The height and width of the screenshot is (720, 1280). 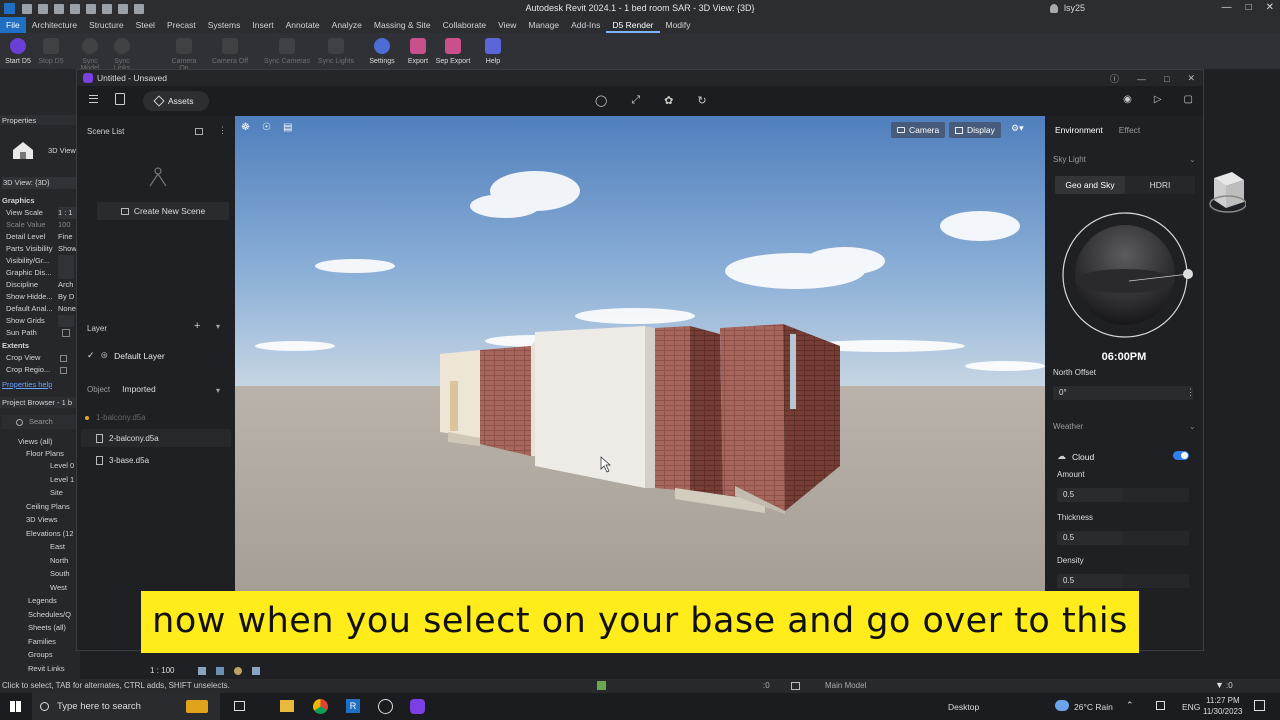 What do you see at coordinates (63, 358) in the screenshot?
I see `crop-view-checkbox` at bounding box center [63, 358].